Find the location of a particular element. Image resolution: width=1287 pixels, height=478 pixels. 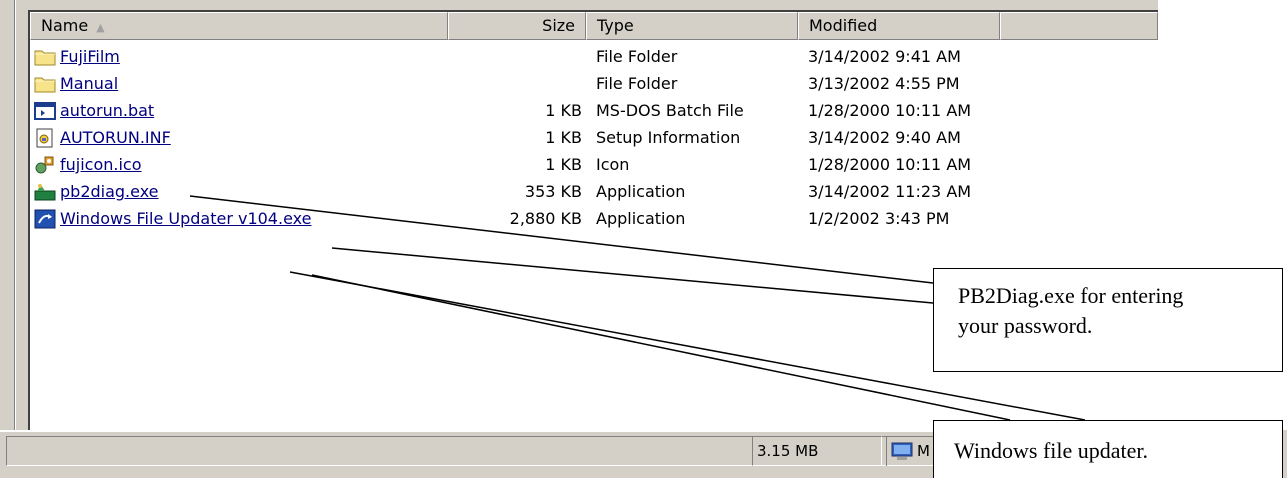

callout-pb2diag: PB2Diag.exe for entering your password. is located at coordinates (1108, 320).